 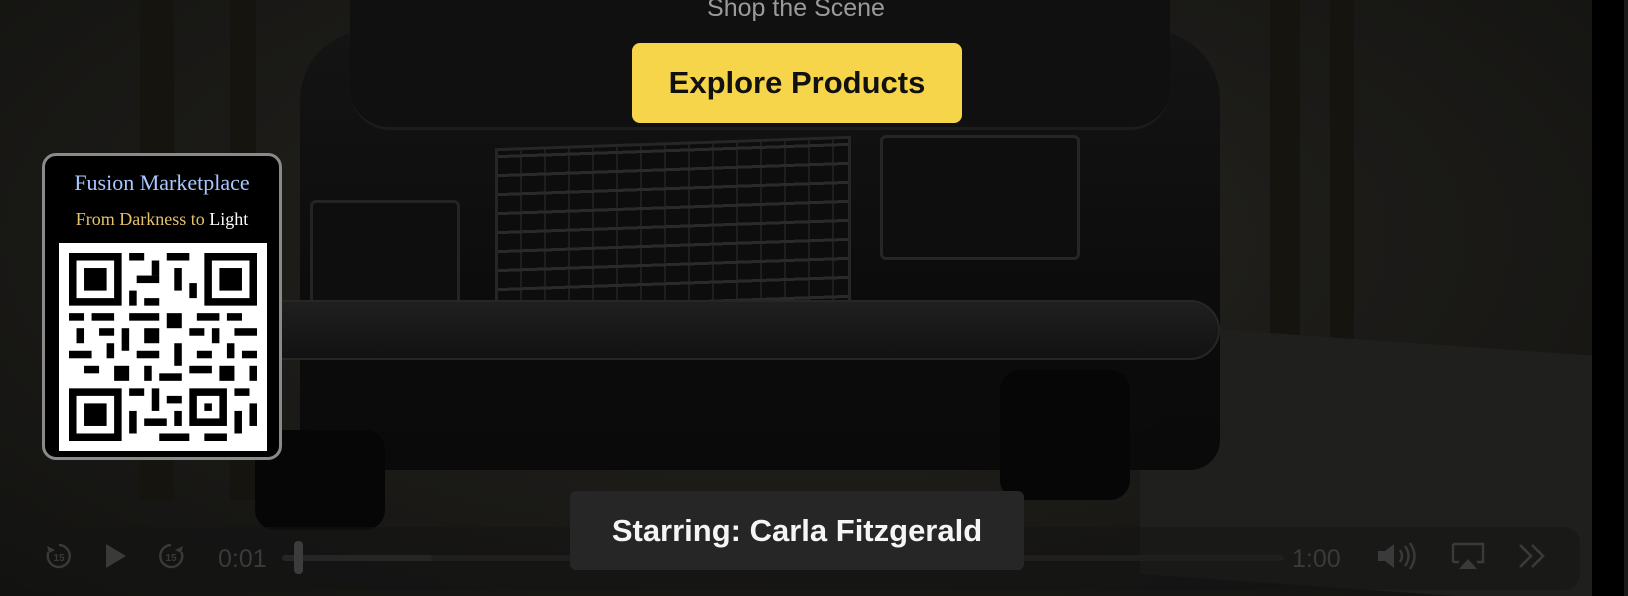 I want to click on tagline-part: Light, so click(x=229, y=219).